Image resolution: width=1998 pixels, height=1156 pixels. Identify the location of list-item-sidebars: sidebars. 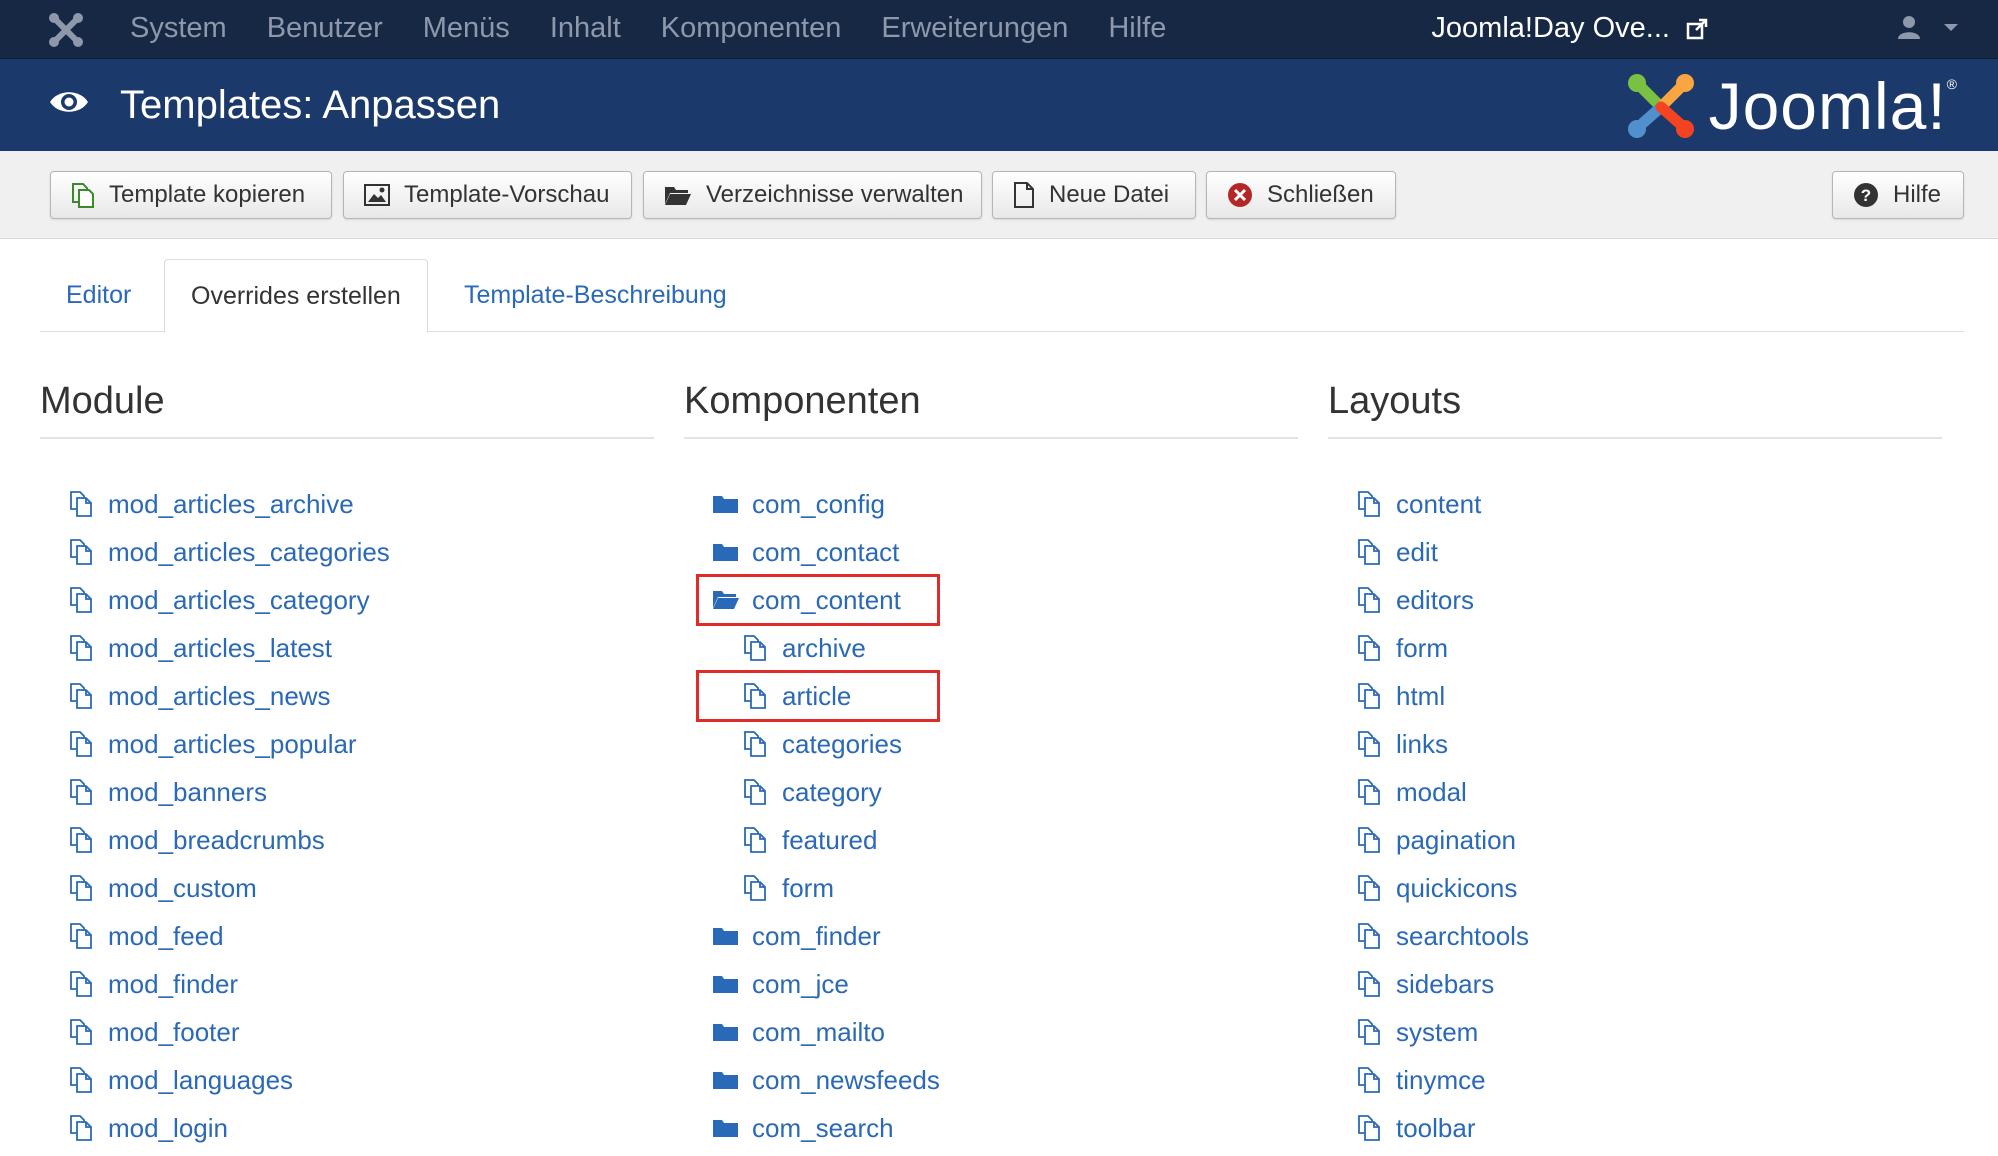
(1635, 984).